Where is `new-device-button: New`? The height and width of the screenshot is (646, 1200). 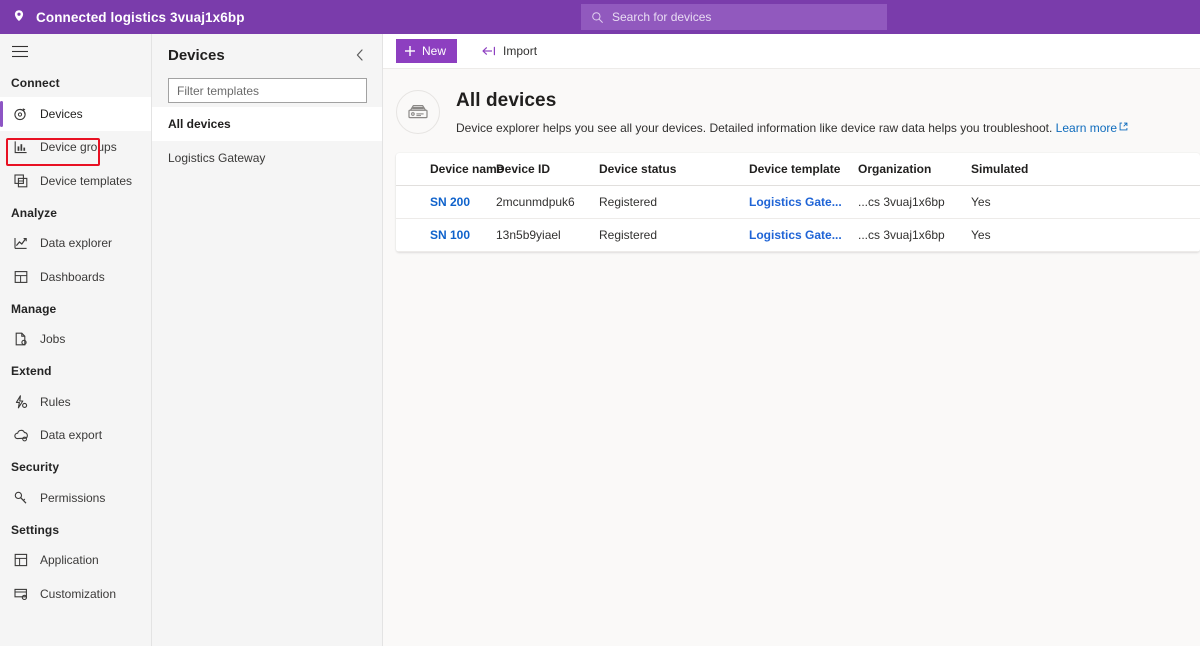 new-device-button: New is located at coordinates (427, 51).